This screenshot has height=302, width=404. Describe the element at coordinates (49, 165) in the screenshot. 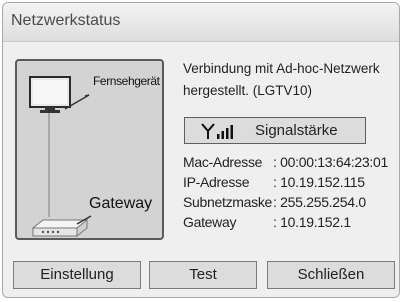

I see `connection-line` at that location.